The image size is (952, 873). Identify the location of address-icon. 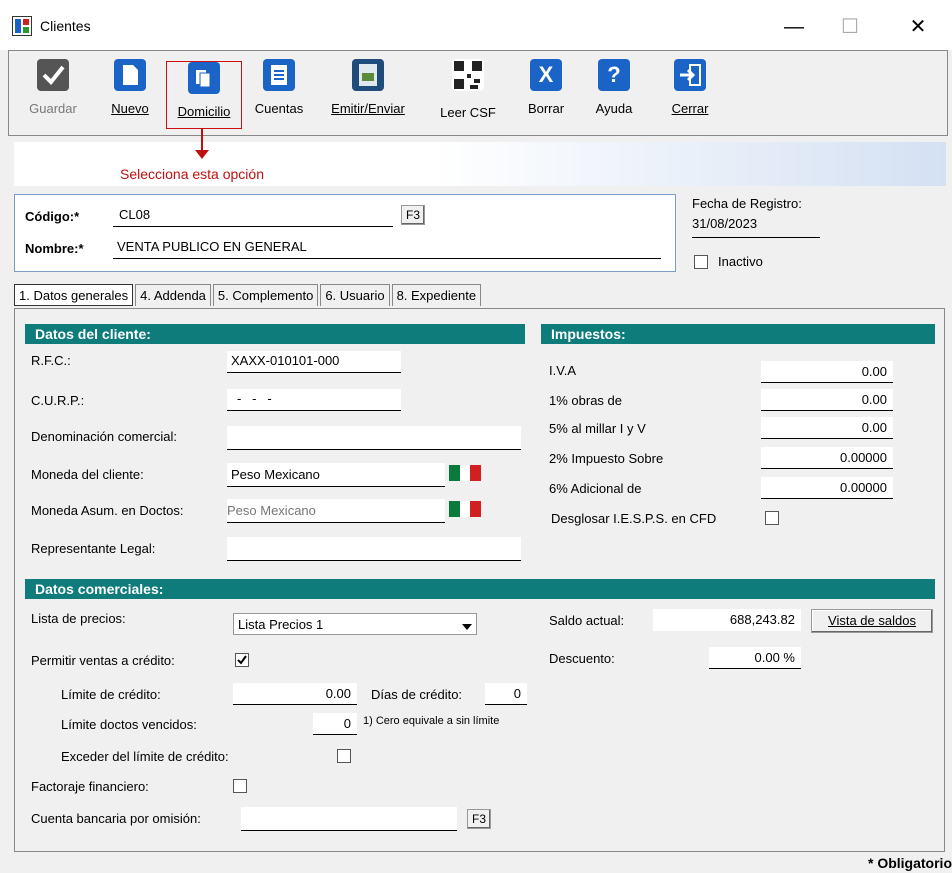
(204, 78).